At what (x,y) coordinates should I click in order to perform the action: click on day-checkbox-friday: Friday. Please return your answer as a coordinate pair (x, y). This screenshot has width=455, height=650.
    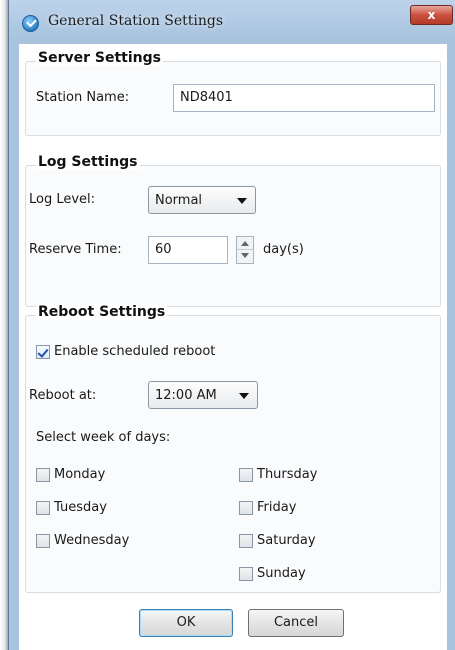
    Looking at the image, I should click on (267, 507).